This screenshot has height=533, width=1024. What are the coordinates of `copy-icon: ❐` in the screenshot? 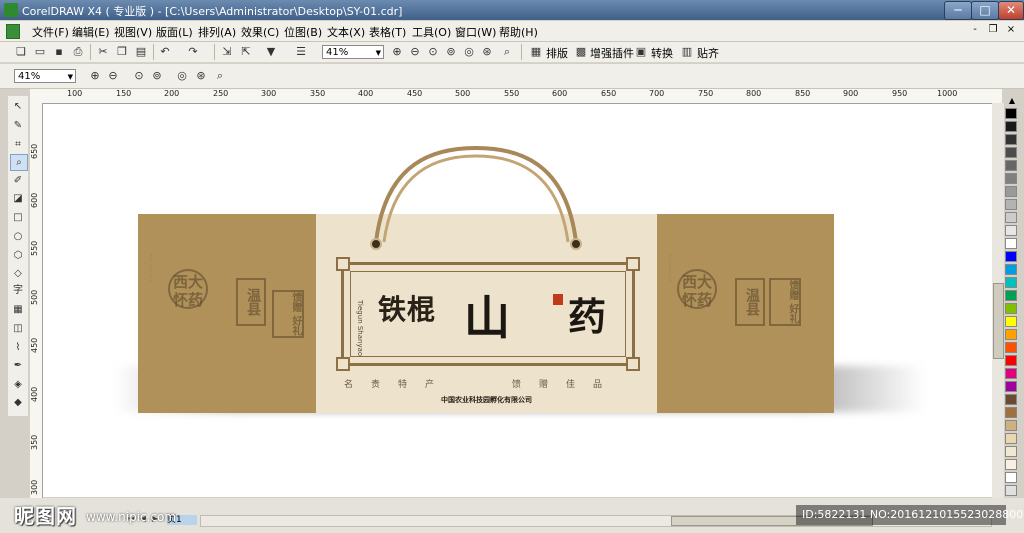 It's located at (122, 52).